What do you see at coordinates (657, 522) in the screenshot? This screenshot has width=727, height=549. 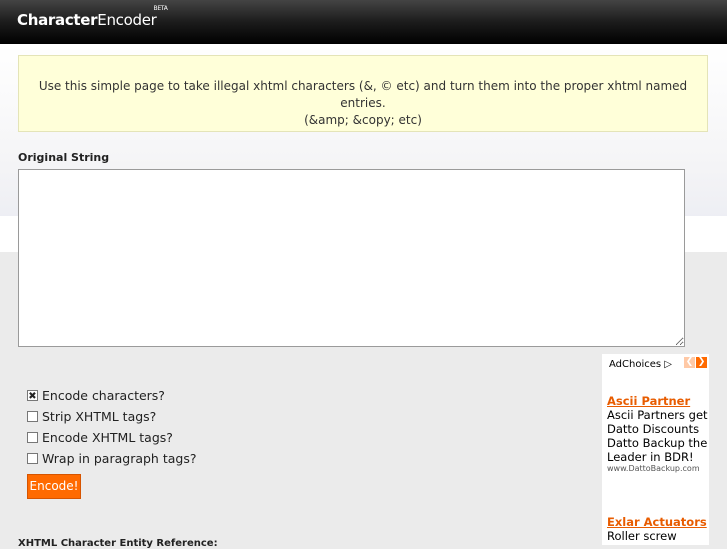 I see `ad-title: Exlar Actuators` at bounding box center [657, 522].